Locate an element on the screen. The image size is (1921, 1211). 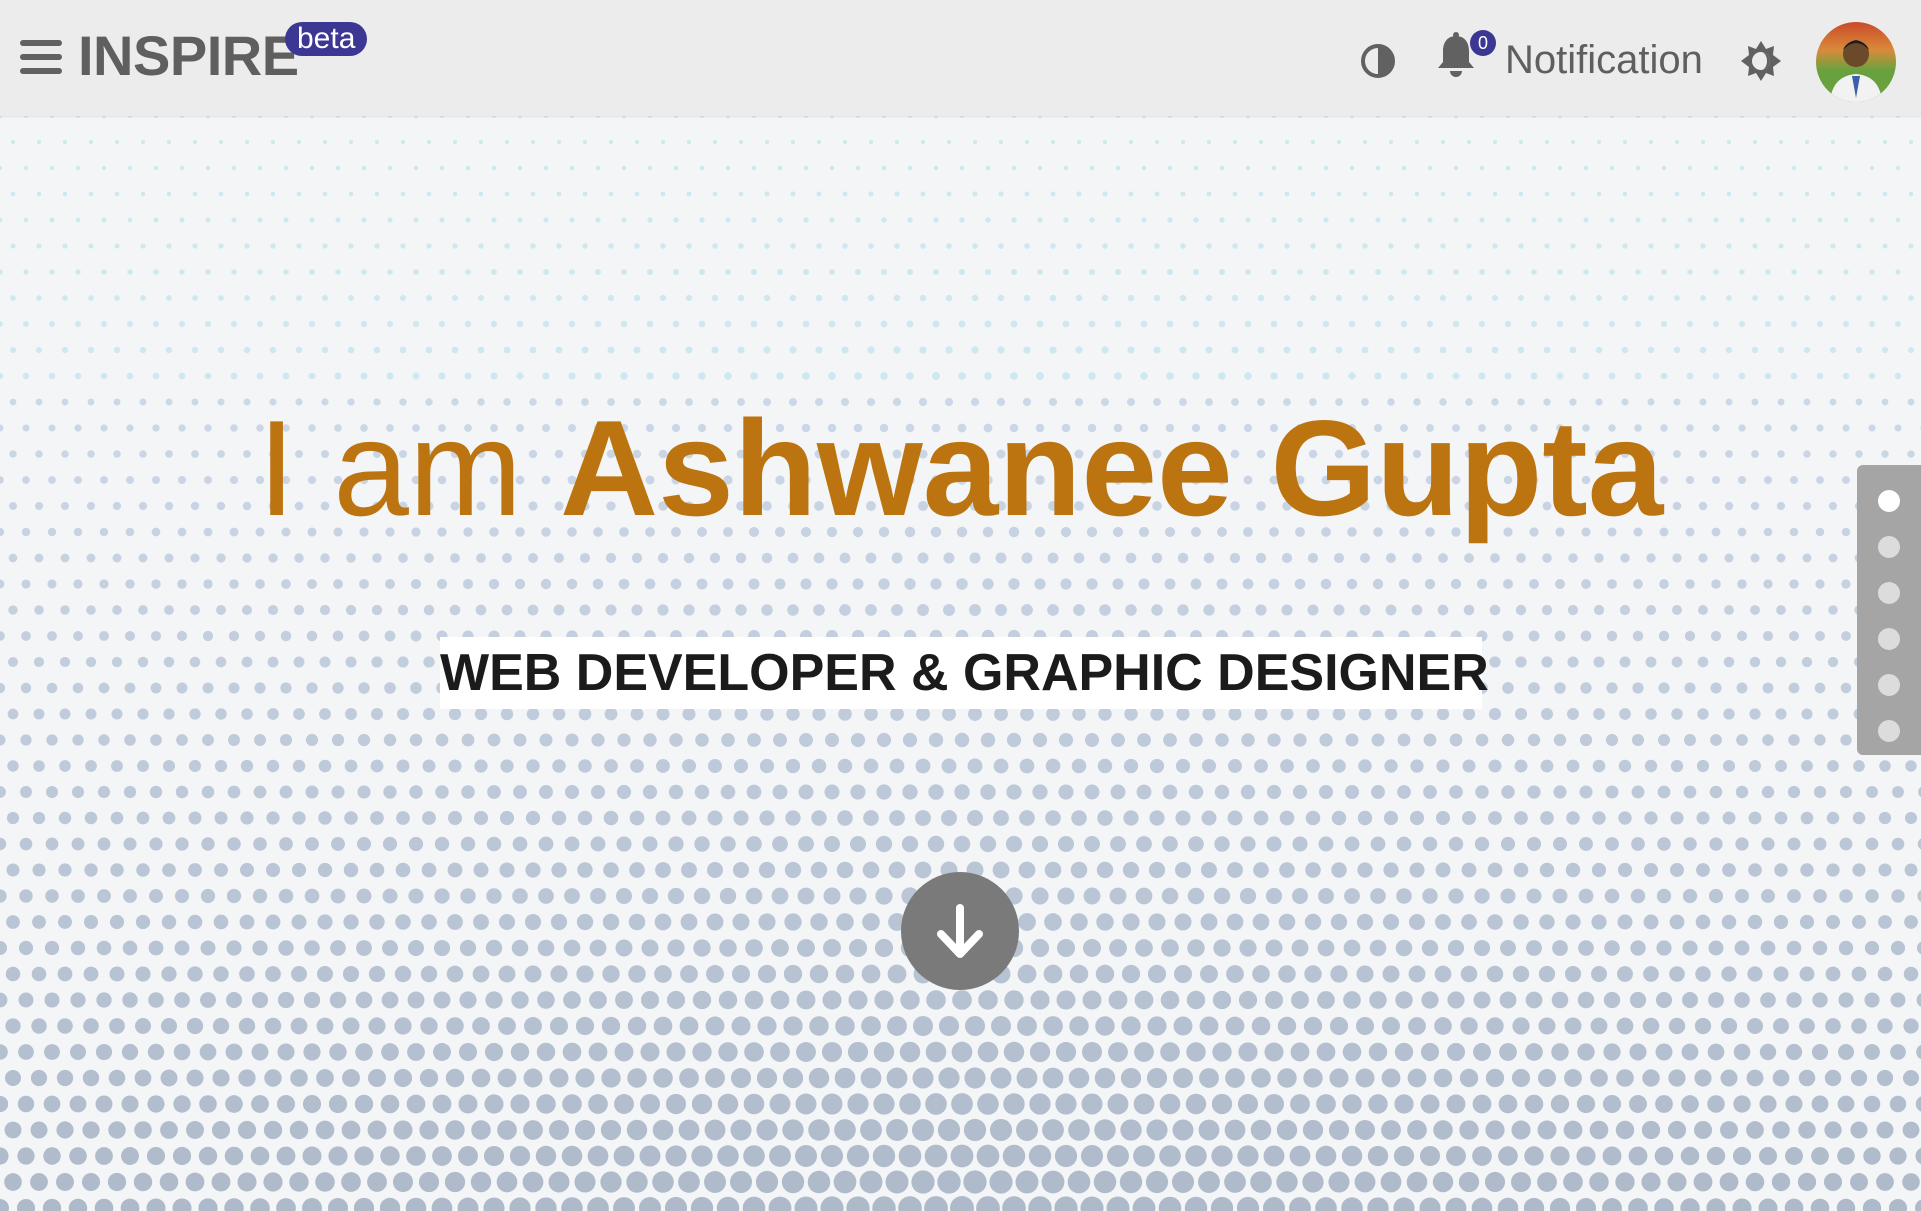
scroll-down-button is located at coordinates (960, 931).